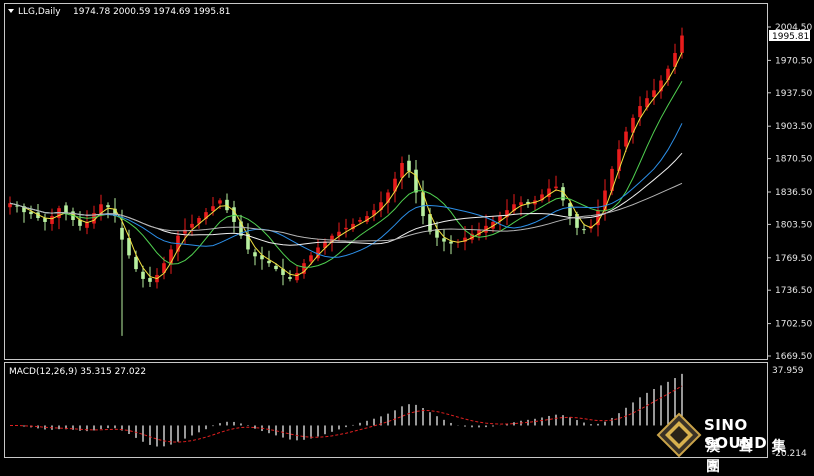 The width and height of the screenshot is (814, 476). I want to click on price-tick-label: 1903.50, so click(793, 127).